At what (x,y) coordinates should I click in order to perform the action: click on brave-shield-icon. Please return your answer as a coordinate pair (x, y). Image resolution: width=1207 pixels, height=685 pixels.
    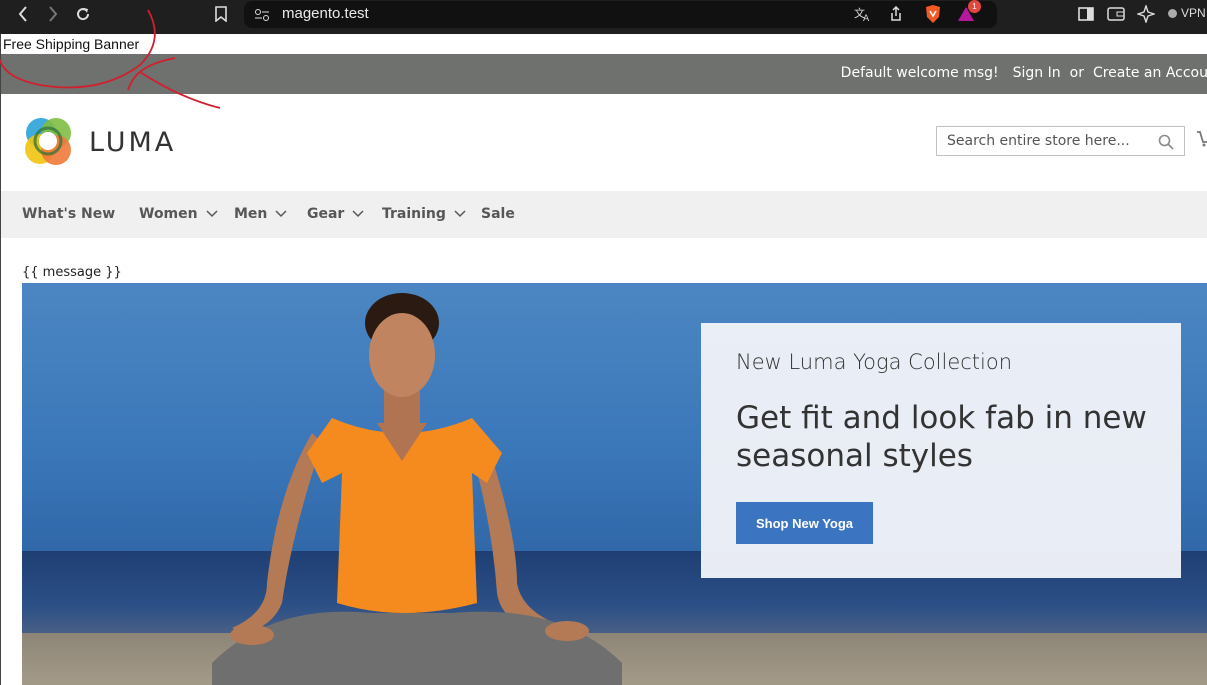
    Looking at the image, I should click on (933, 16).